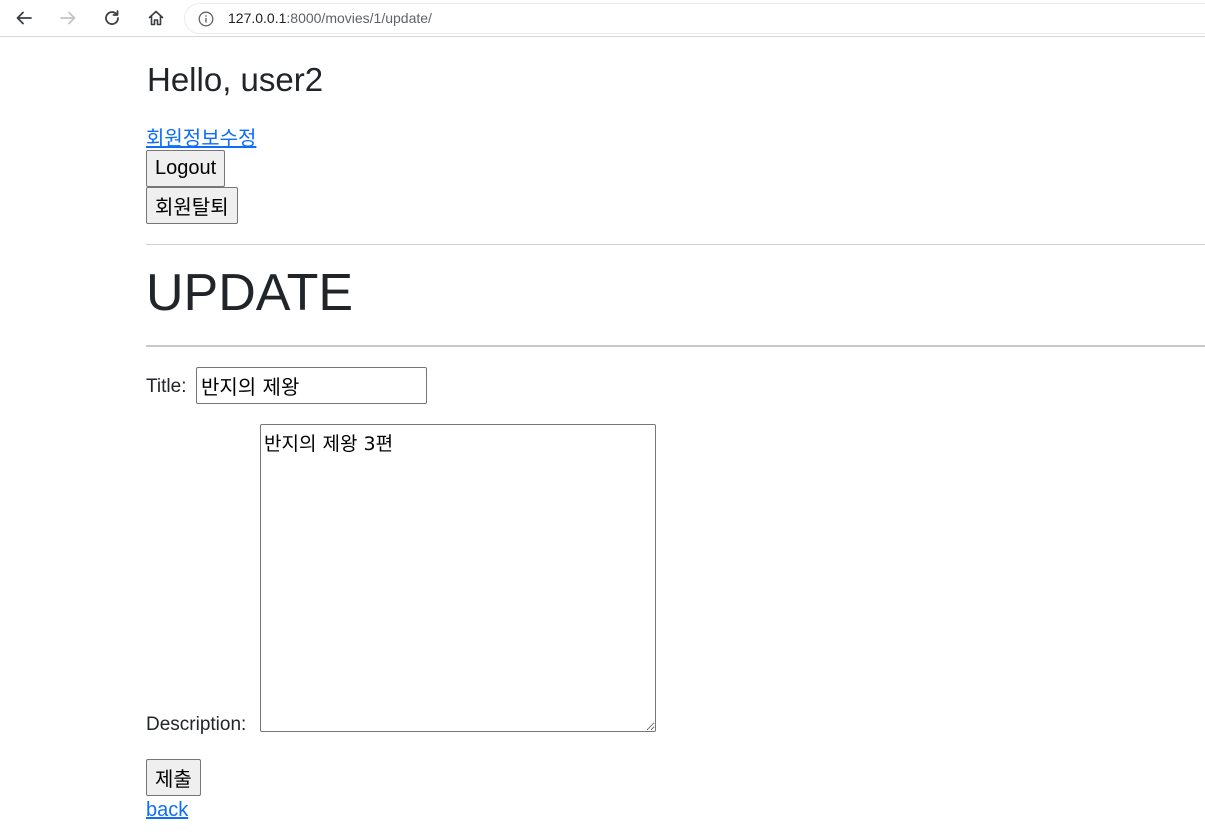 The image size is (1205, 837). Describe the element at coordinates (359, 18) in the screenshot. I see `url-path: :8000/movies/1/update/` at that location.